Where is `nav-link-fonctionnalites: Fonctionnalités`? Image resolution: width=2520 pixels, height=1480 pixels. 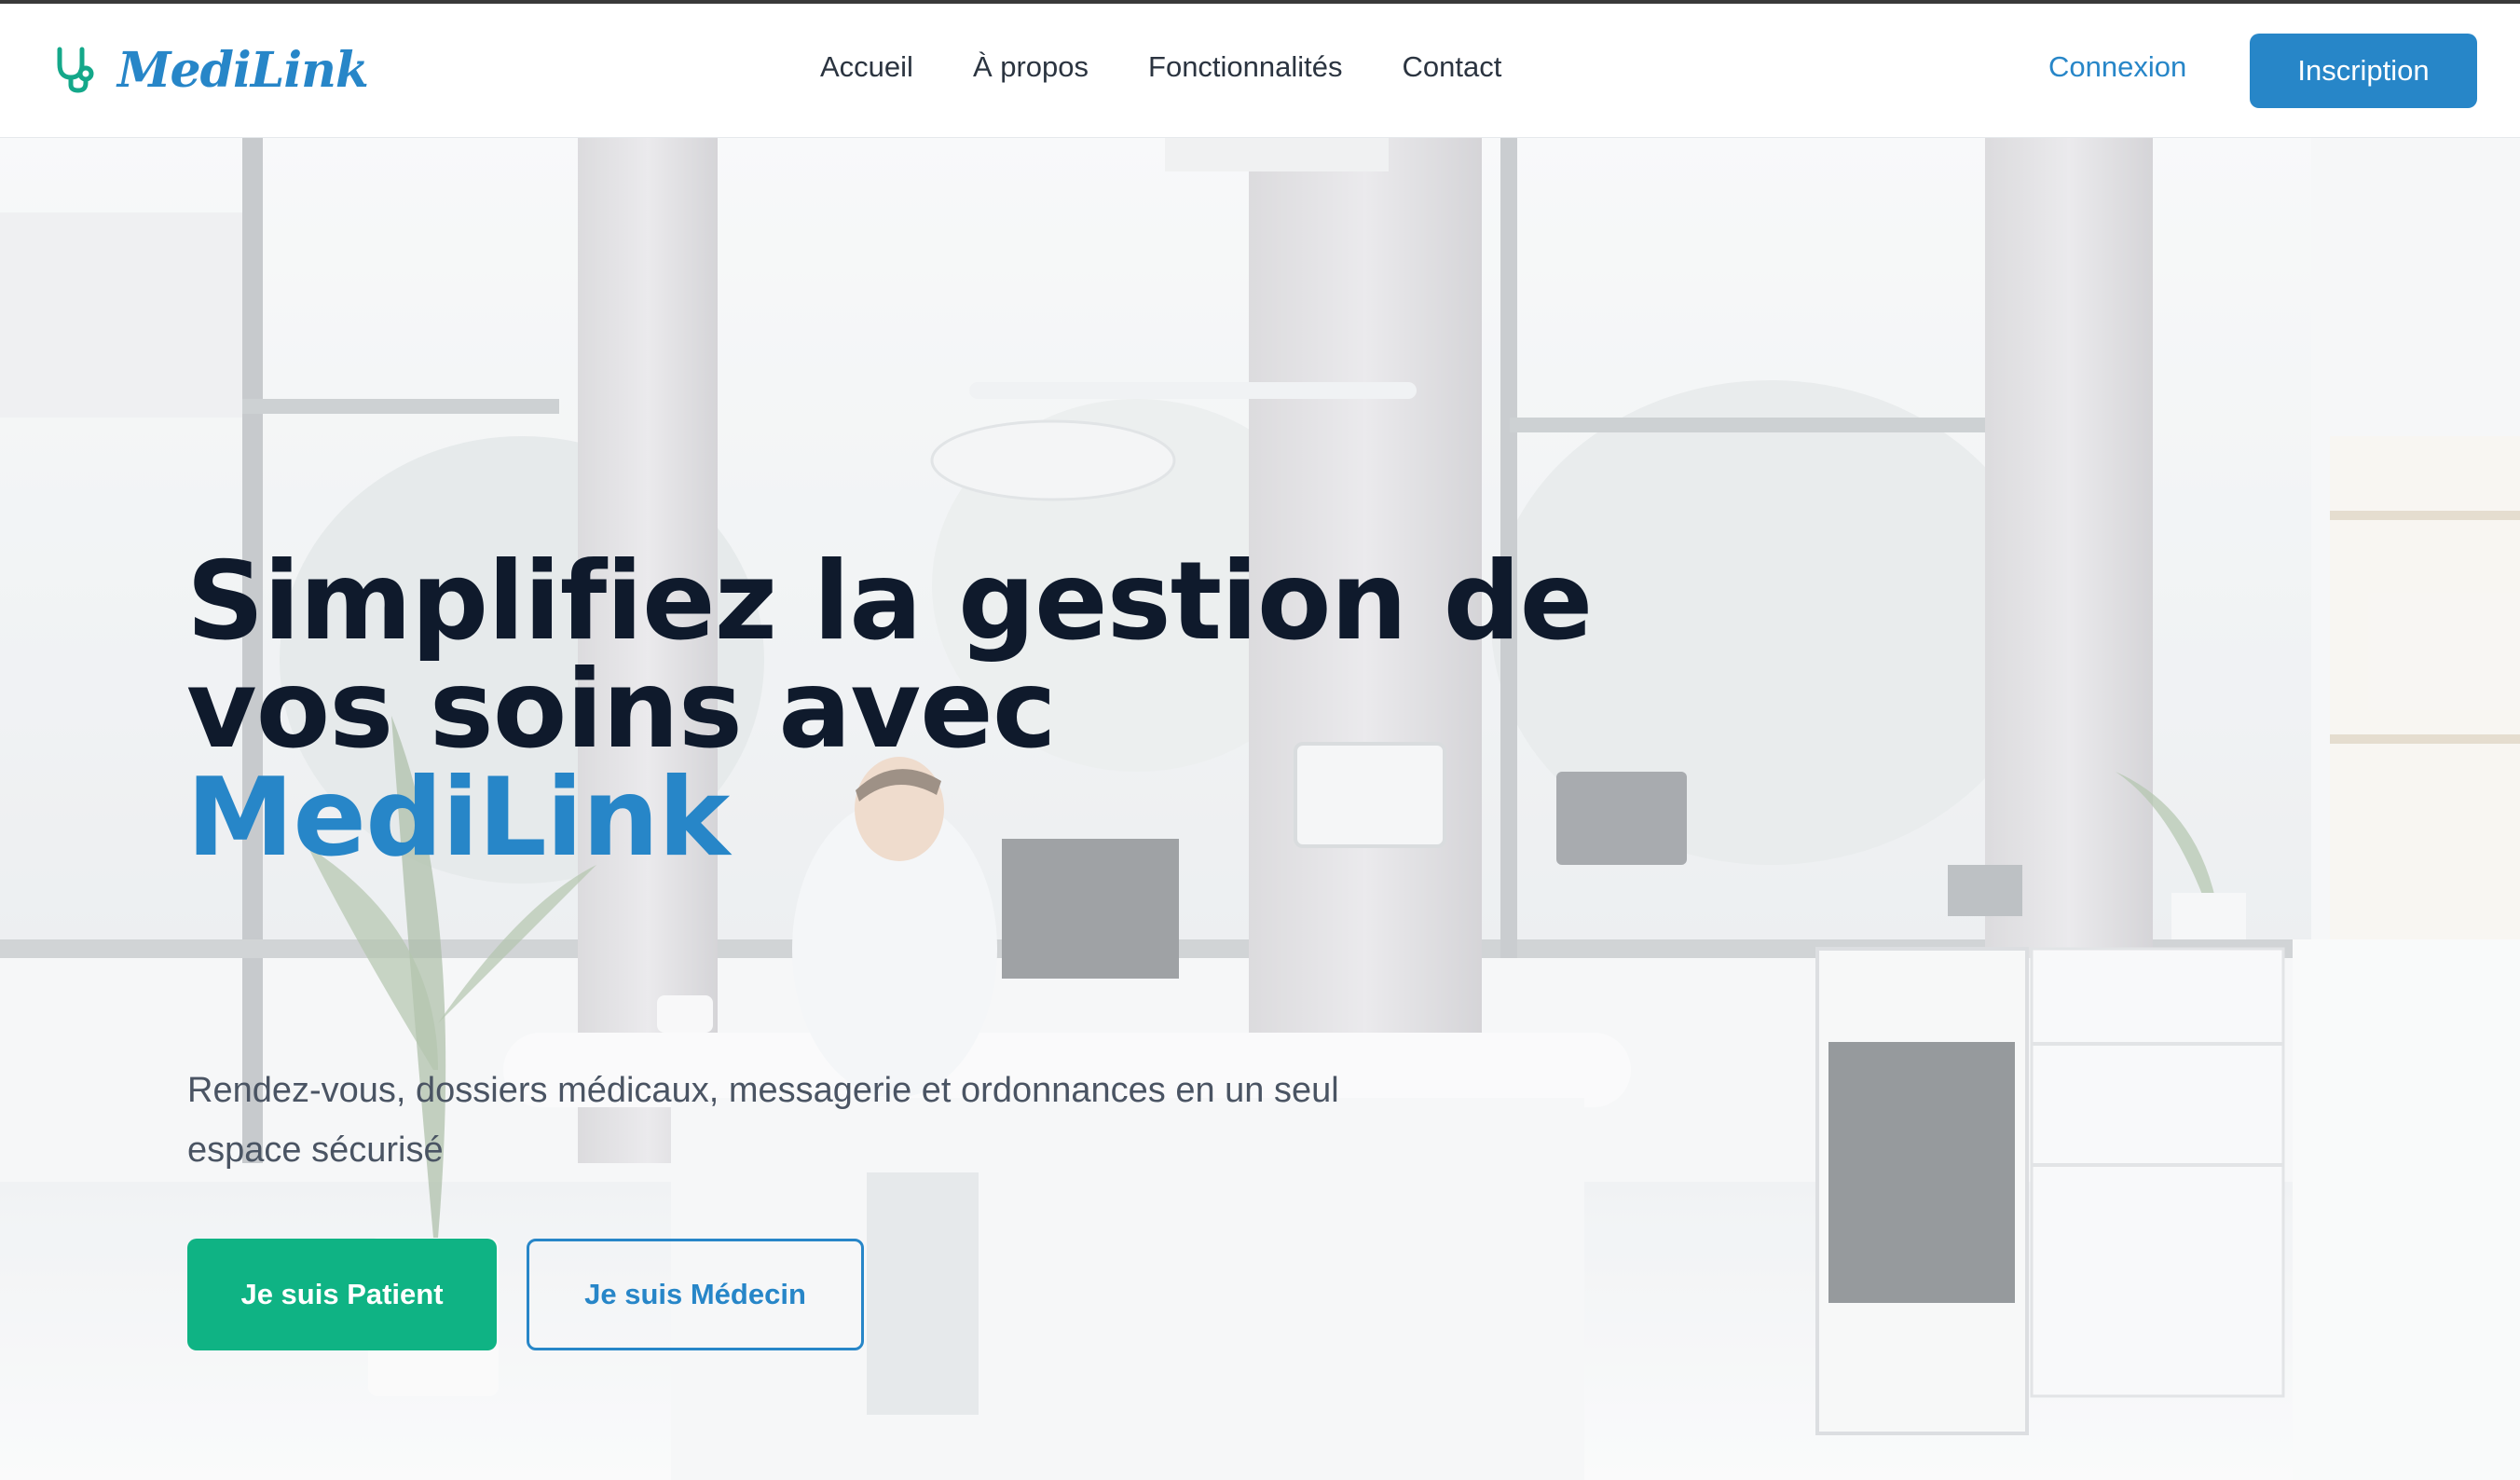
nav-link-fonctionnalites: Fonctionnalités is located at coordinates (1245, 67).